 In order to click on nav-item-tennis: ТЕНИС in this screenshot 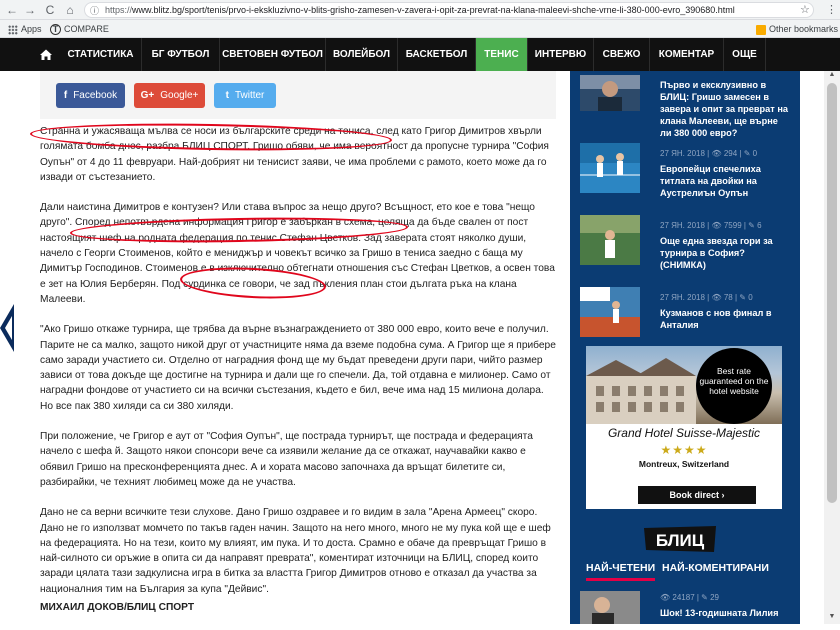, I will do `click(502, 54)`.